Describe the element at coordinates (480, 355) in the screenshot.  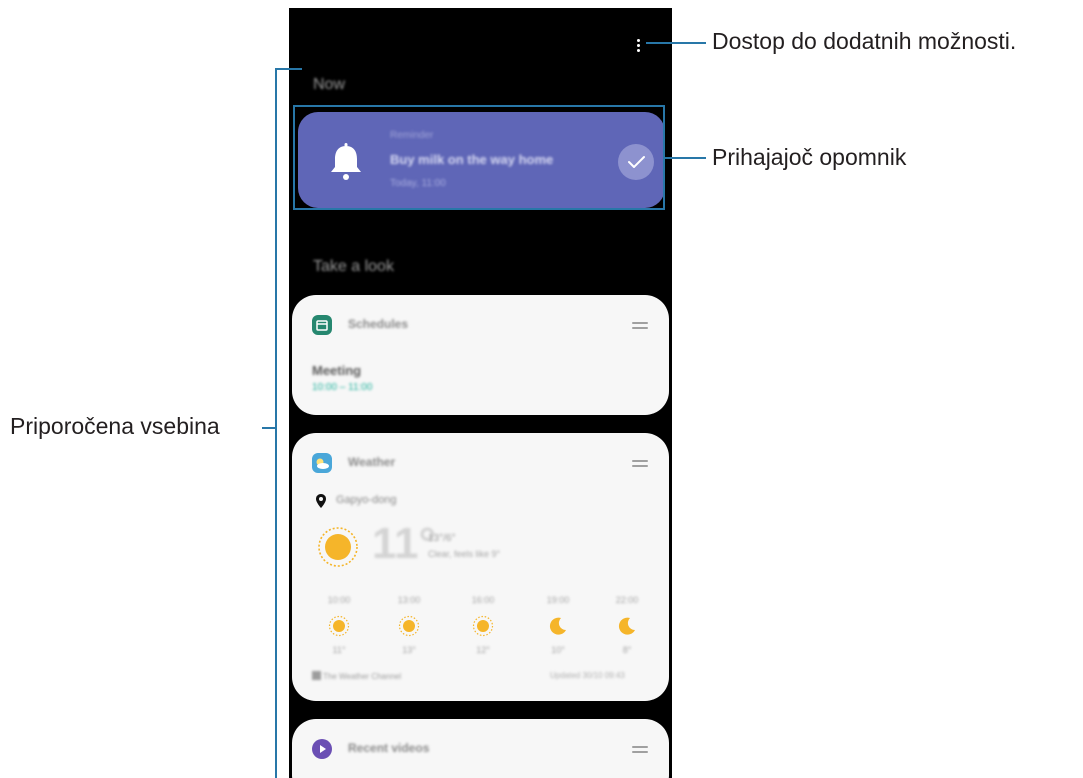
I see `schedules-card: Schedules Meeting 10:00 – 11:00` at that location.